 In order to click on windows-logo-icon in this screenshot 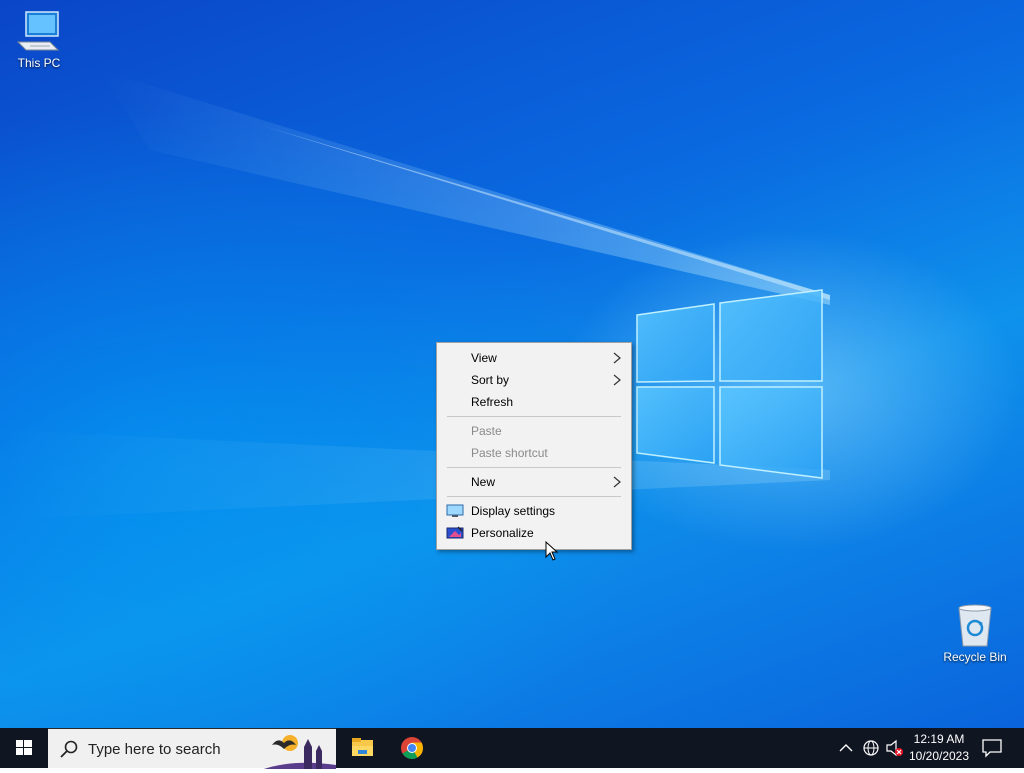, I will do `click(24, 747)`.